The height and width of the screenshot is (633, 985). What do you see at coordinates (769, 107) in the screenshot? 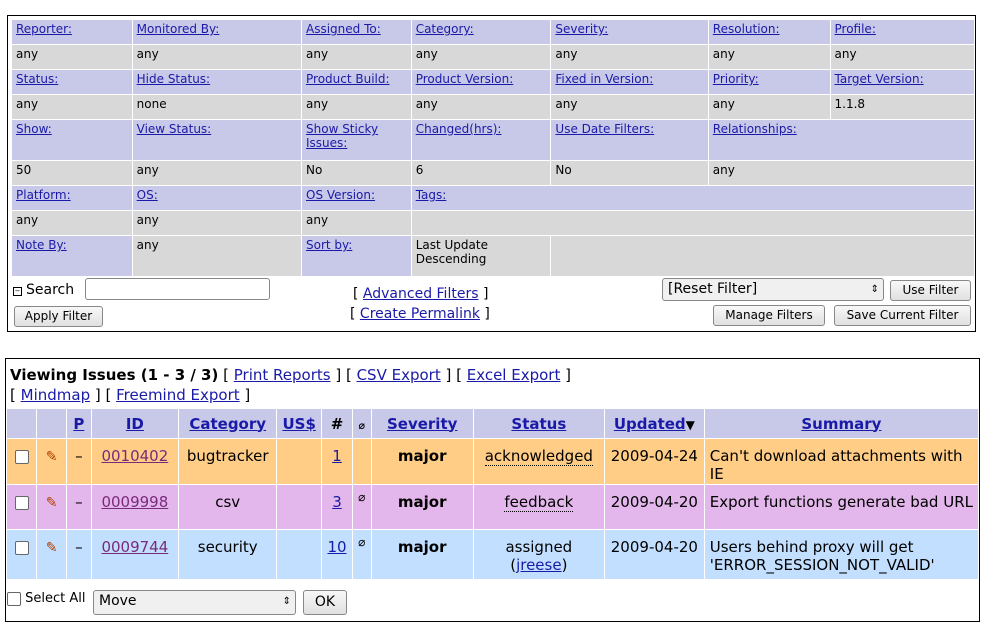
I see `filter-value-priority: any` at bounding box center [769, 107].